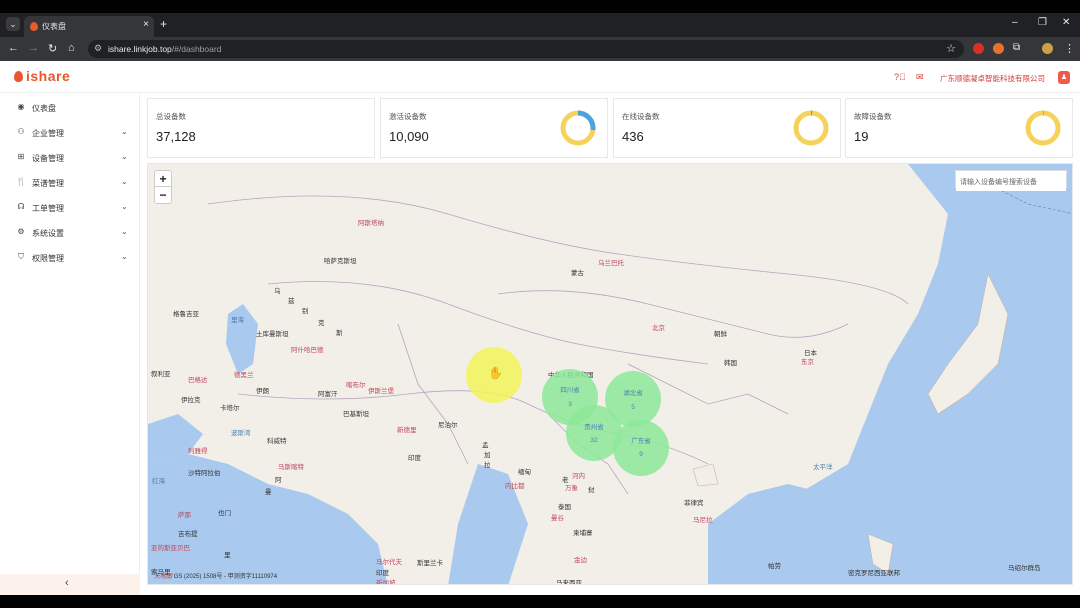  I want to click on sidebar-item-dashboard: ◉ 仪表盘, so click(70, 108).